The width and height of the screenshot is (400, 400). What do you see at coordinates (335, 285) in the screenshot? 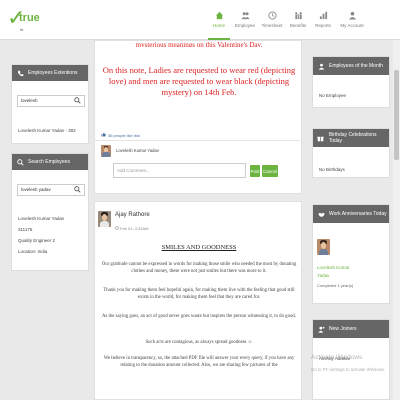
I see `anniversary-completed: Completed 1 year(s)` at bounding box center [335, 285].